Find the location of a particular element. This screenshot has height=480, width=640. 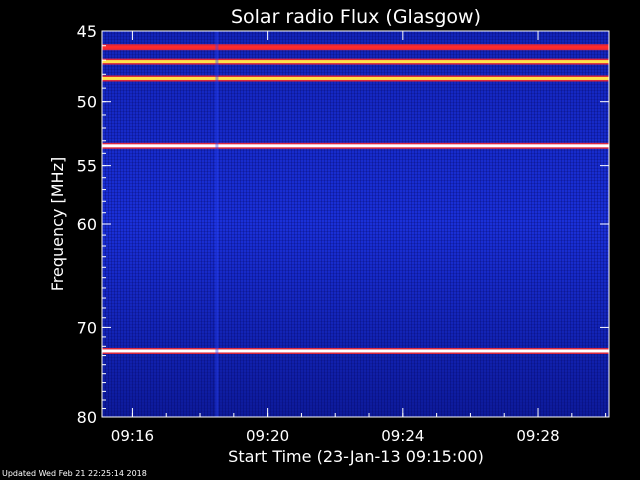

spectrogram-time-streaks is located at coordinates (217, 224).